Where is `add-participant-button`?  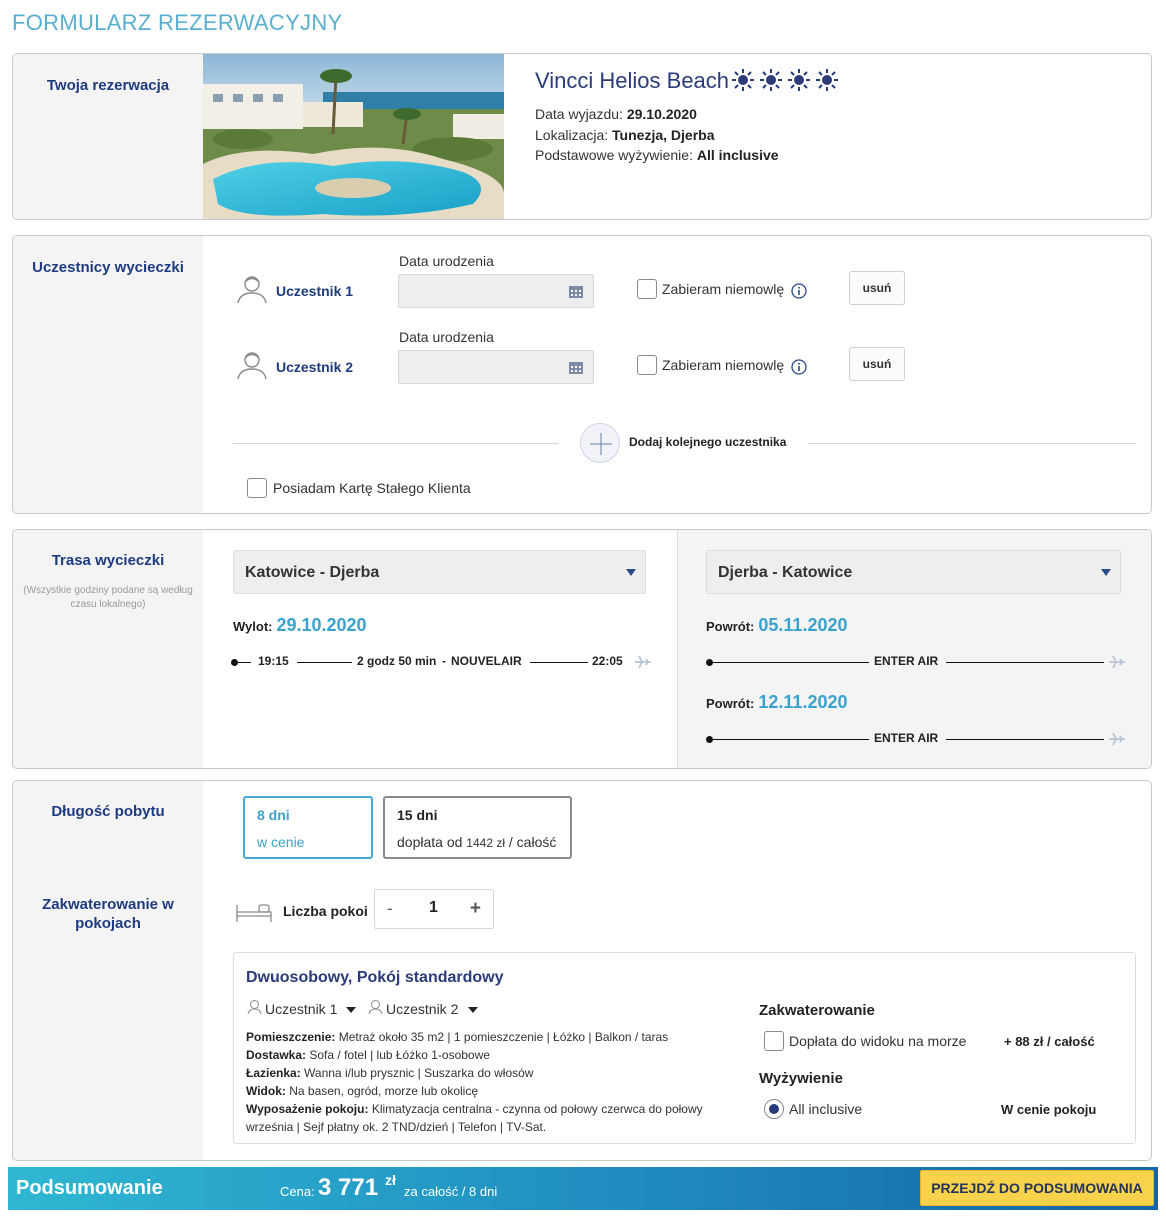
add-participant-button is located at coordinates (600, 443).